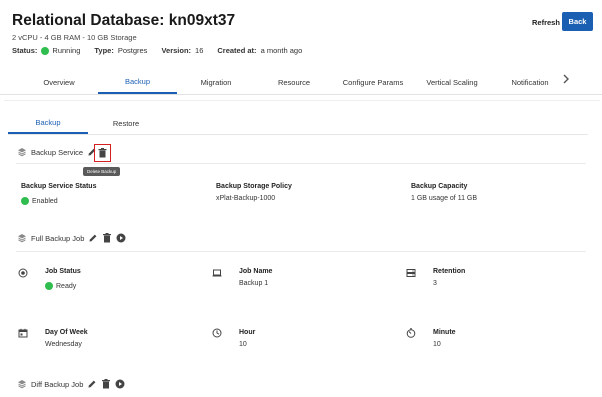 This screenshot has height=397, width=602. What do you see at coordinates (566, 80) in the screenshot?
I see `chevron-right-icon` at bounding box center [566, 80].